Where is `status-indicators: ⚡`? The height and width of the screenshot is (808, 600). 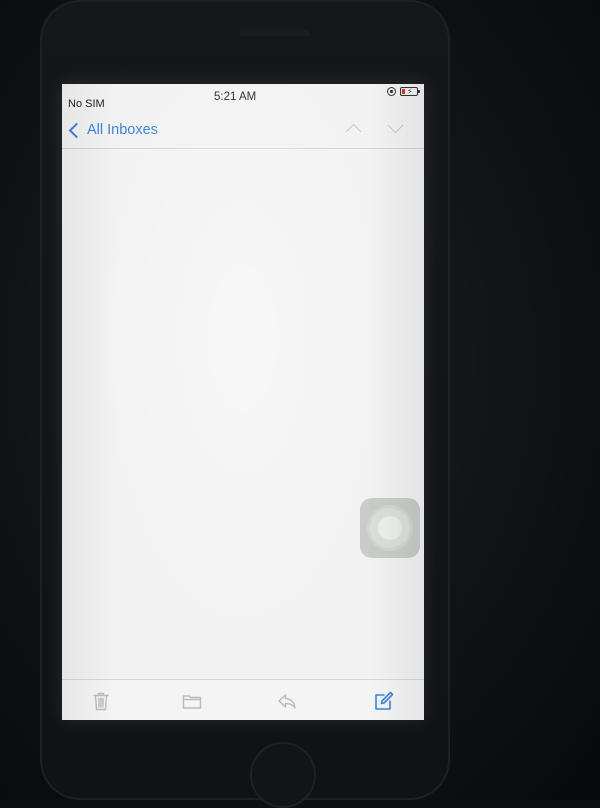 status-indicators: ⚡ is located at coordinates (403, 91).